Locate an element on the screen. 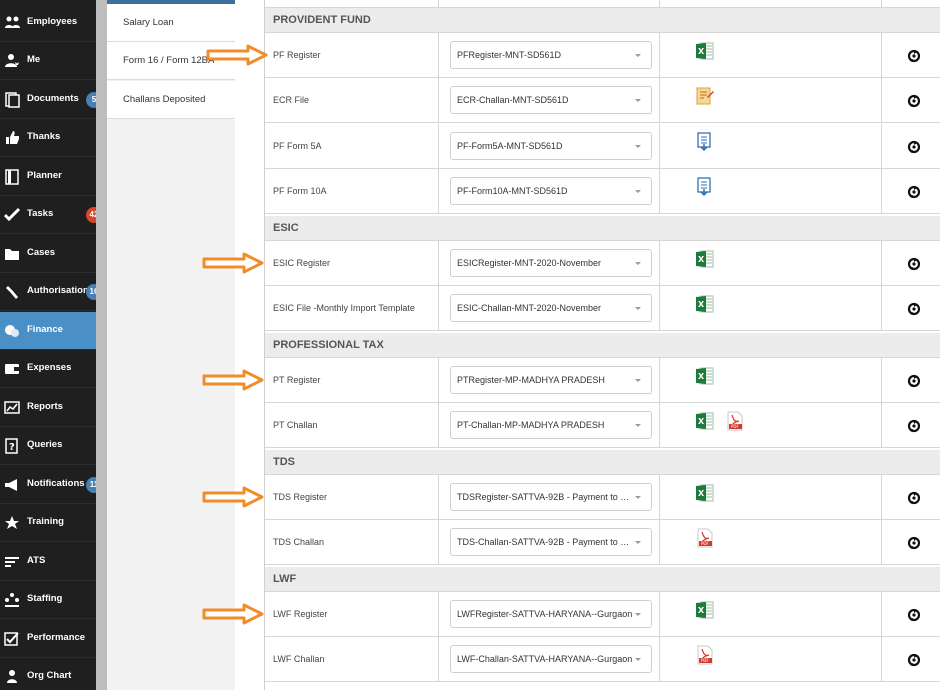 The height and width of the screenshot is (690, 940). nav-item-label: Employees is located at coordinates (52, 21).